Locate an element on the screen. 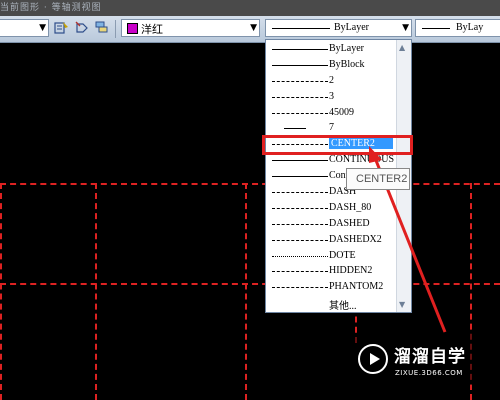  linetype-option-label: ByBlock is located at coordinates (347, 64).